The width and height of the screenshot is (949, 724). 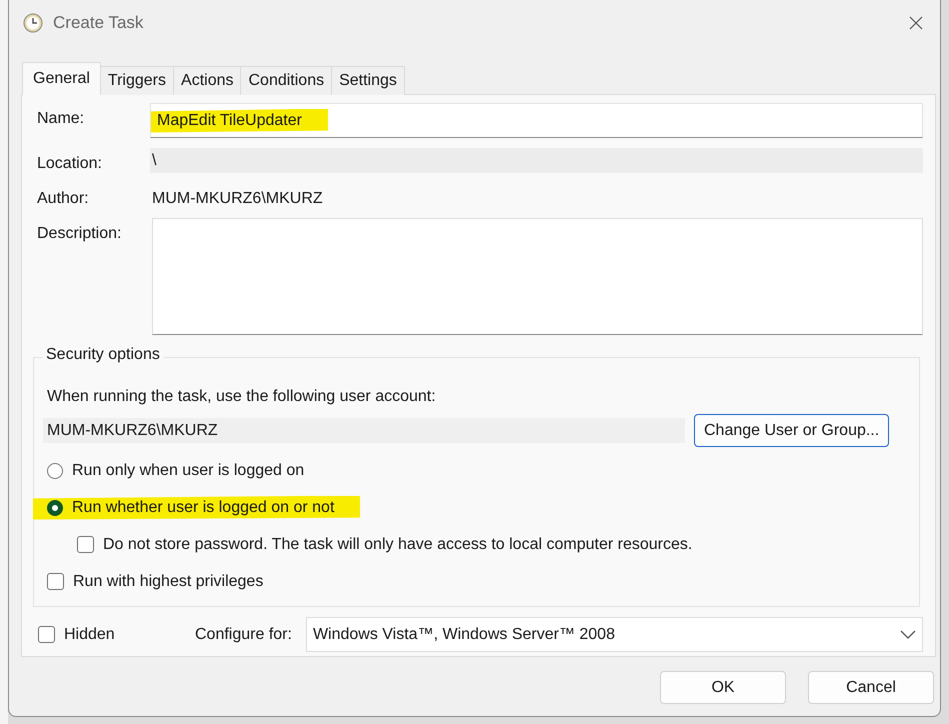 What do you see at coordinates (90, 635) in the screenshot?
I see `option-label: Hidden` at bounding box center [90, 635].